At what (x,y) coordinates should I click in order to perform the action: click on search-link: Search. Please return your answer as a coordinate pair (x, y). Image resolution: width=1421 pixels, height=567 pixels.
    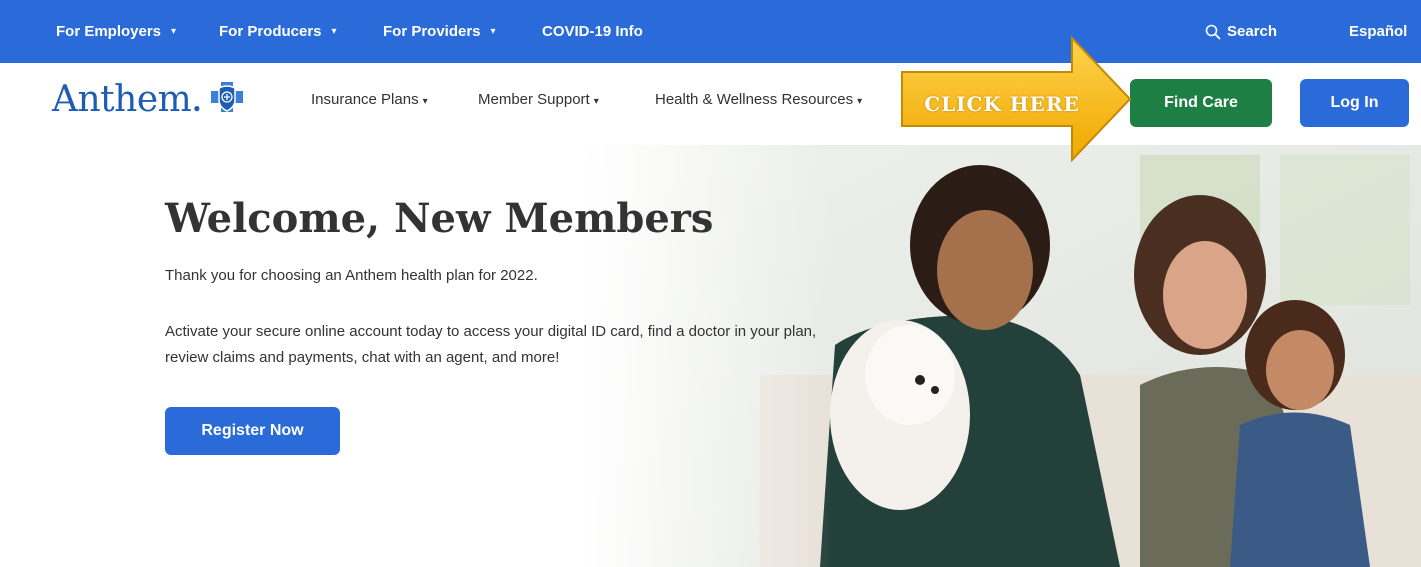
    Looking at the image, I should click on (1241, 31).